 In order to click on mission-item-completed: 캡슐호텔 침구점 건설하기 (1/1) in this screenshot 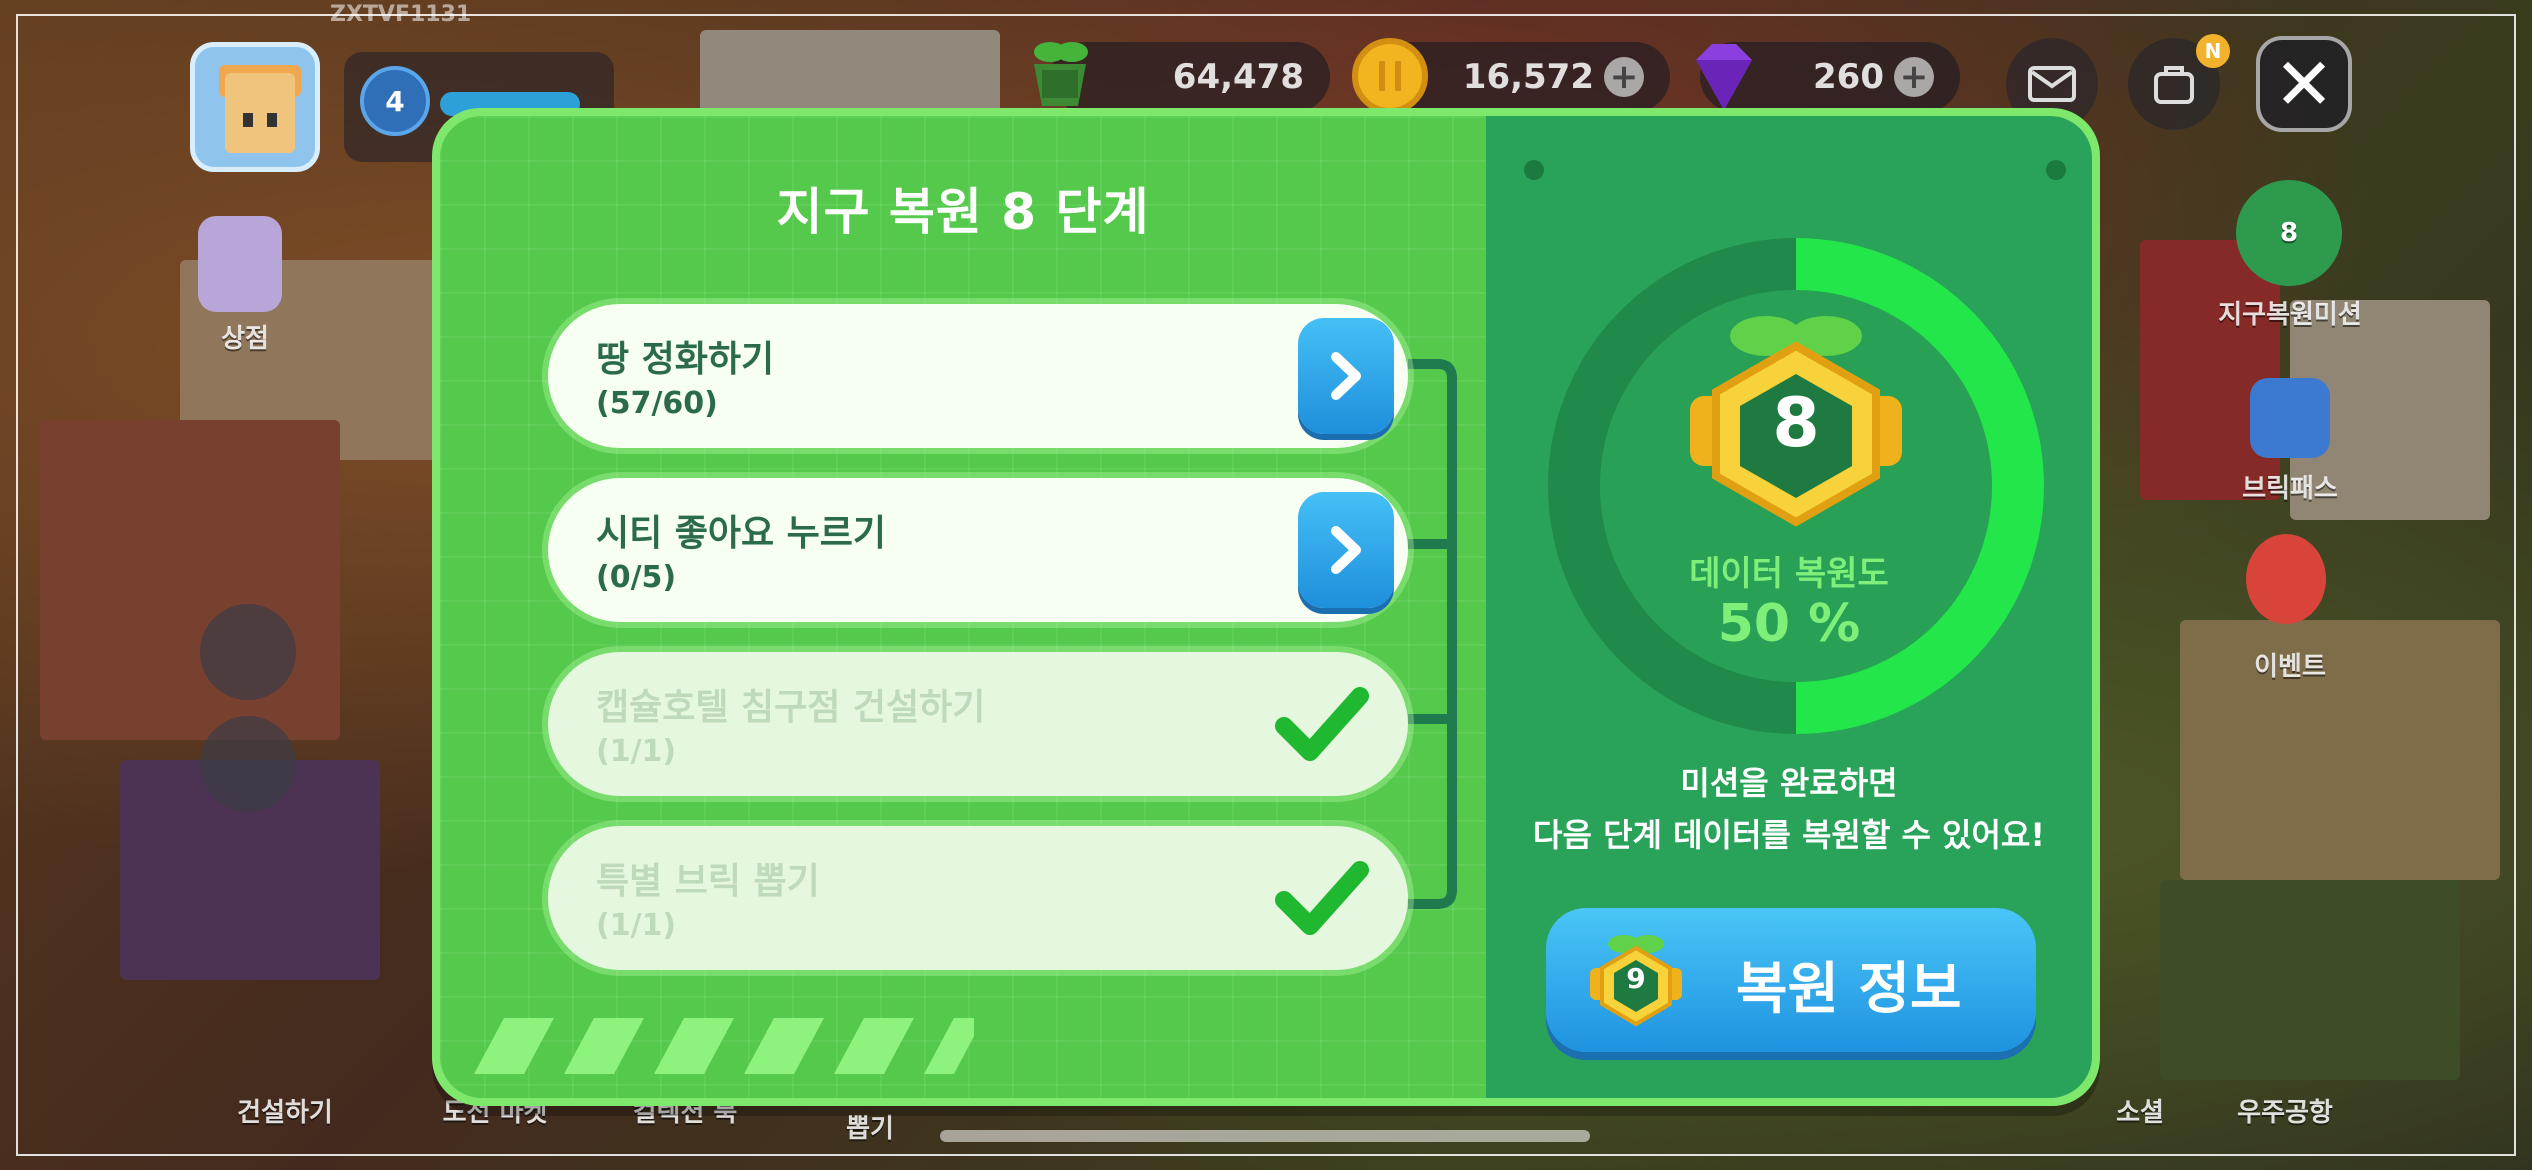, I will do `click(978, 724)`.